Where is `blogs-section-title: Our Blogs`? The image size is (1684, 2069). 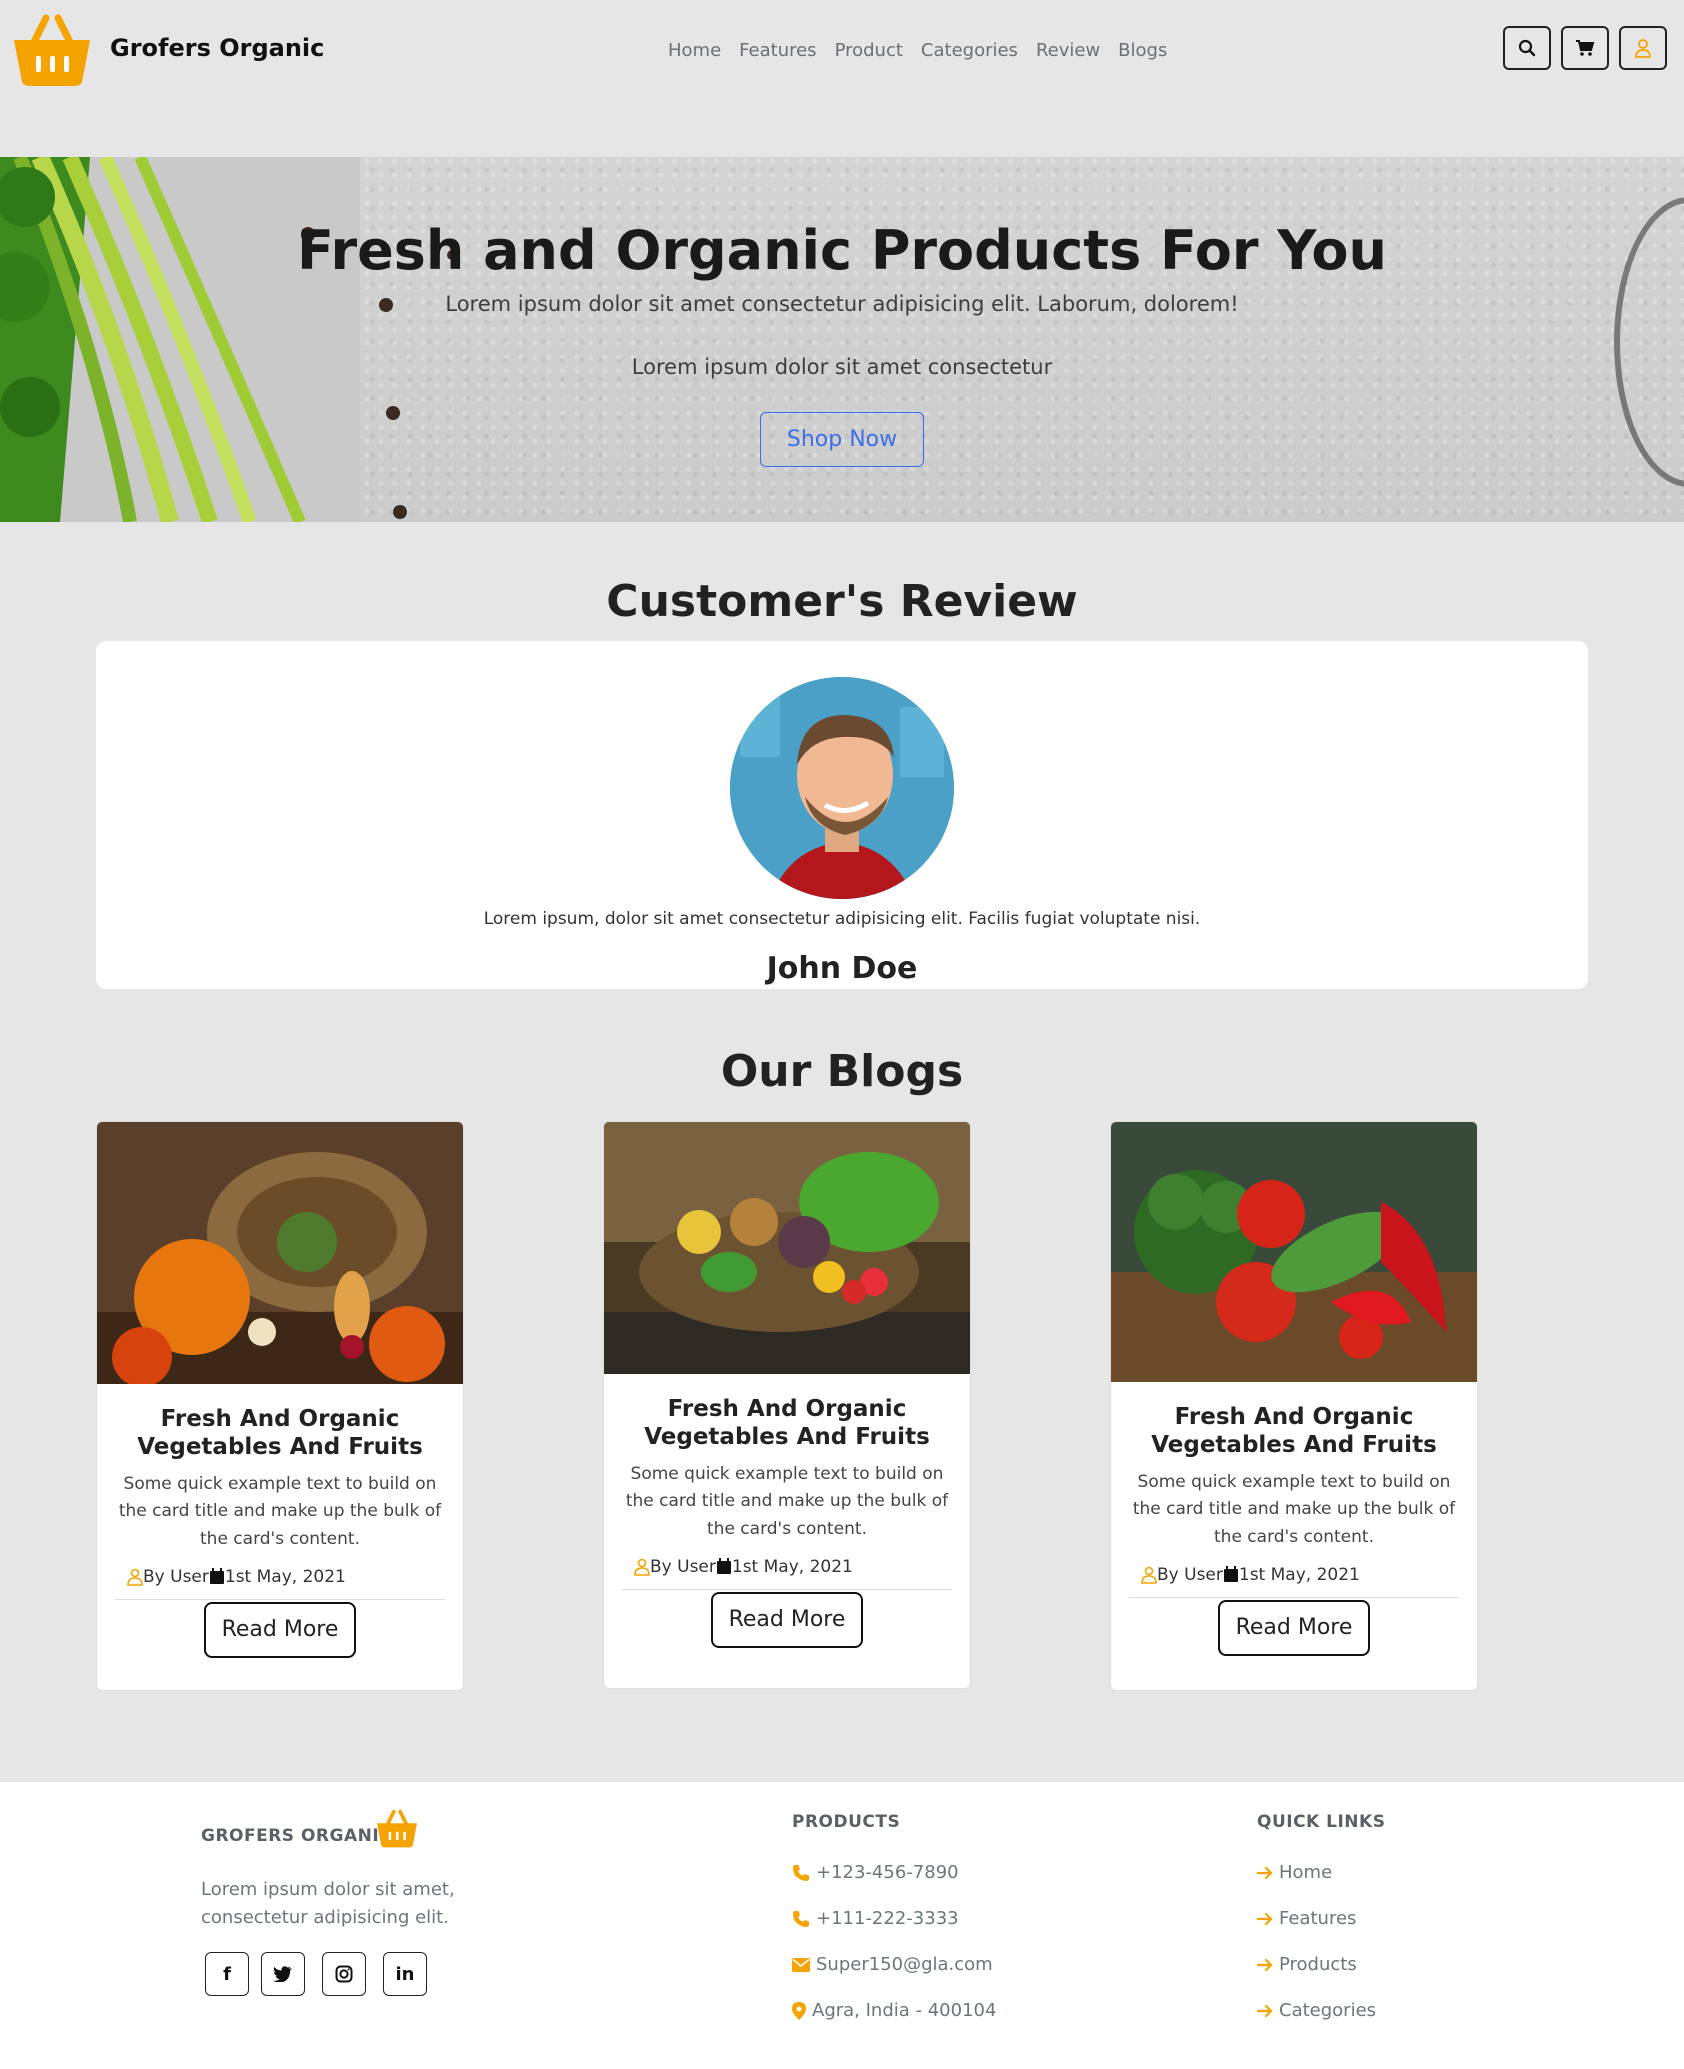 blogs-section-title: Our Blogs is located at coordinates (842, 1071).